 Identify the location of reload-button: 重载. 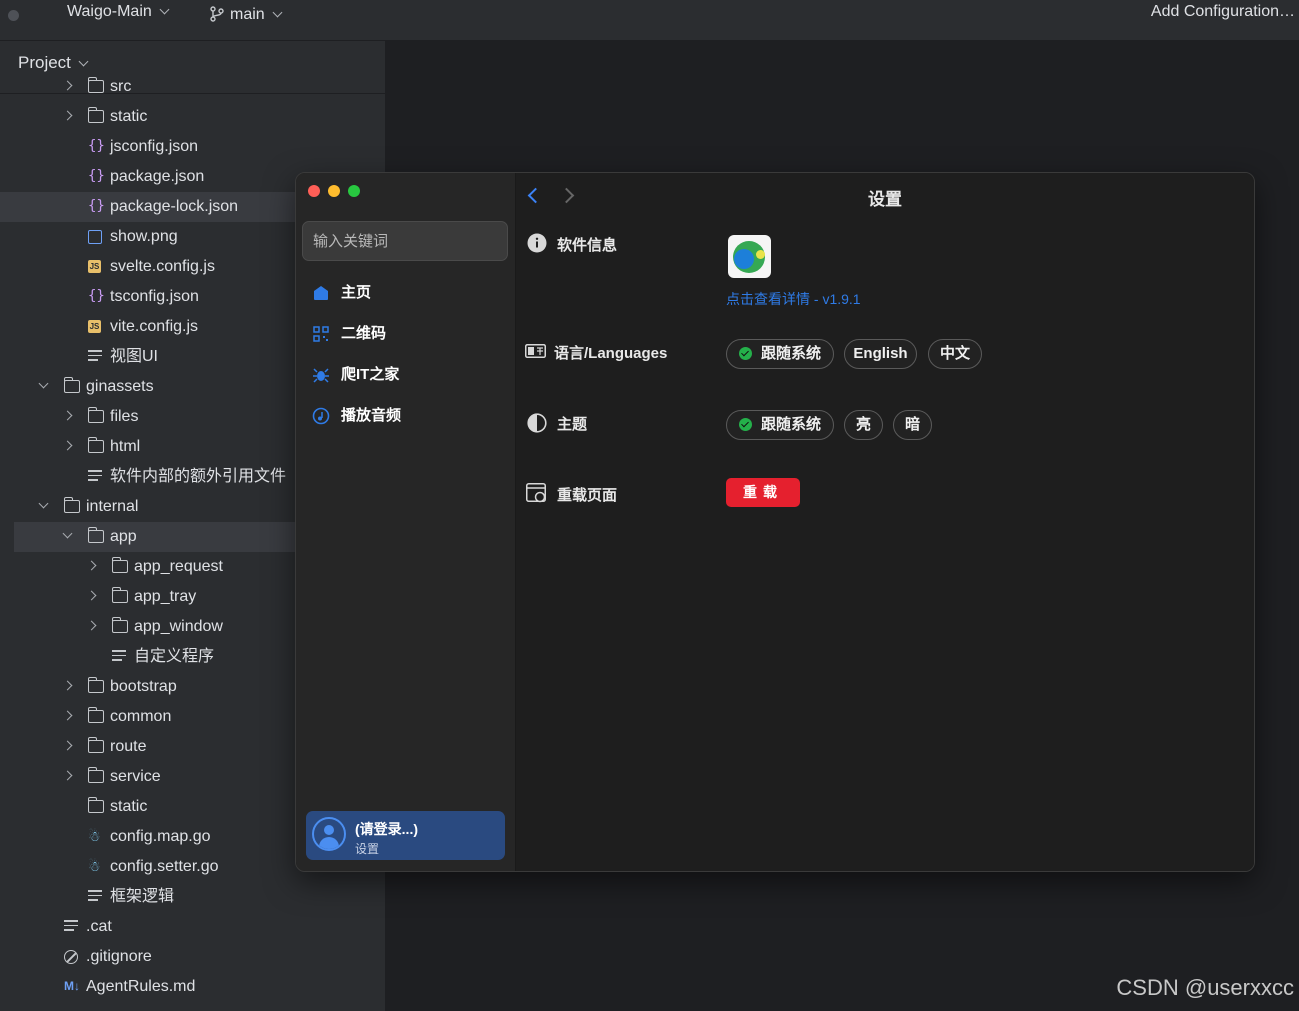
(763, 492).